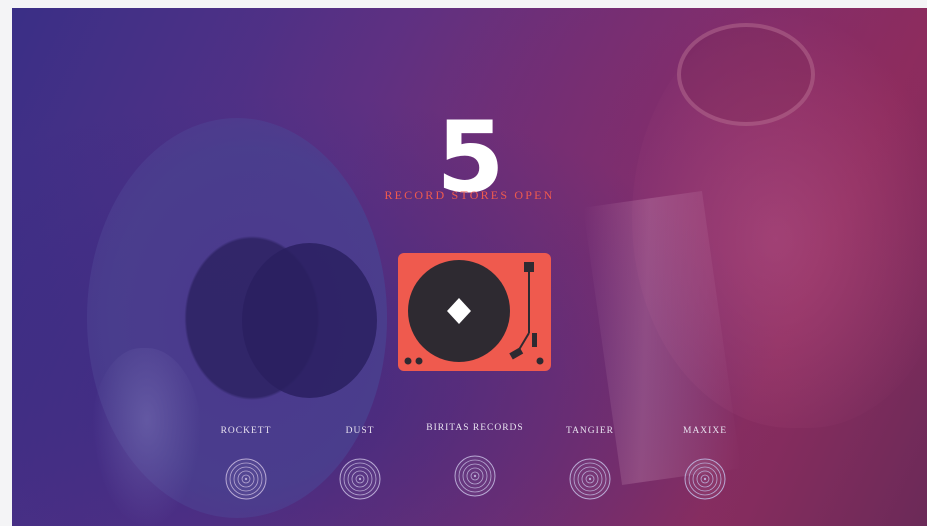  Describe the element at coordinates (474, 312) in the screenshot. I see `turntable-icon` at that location.